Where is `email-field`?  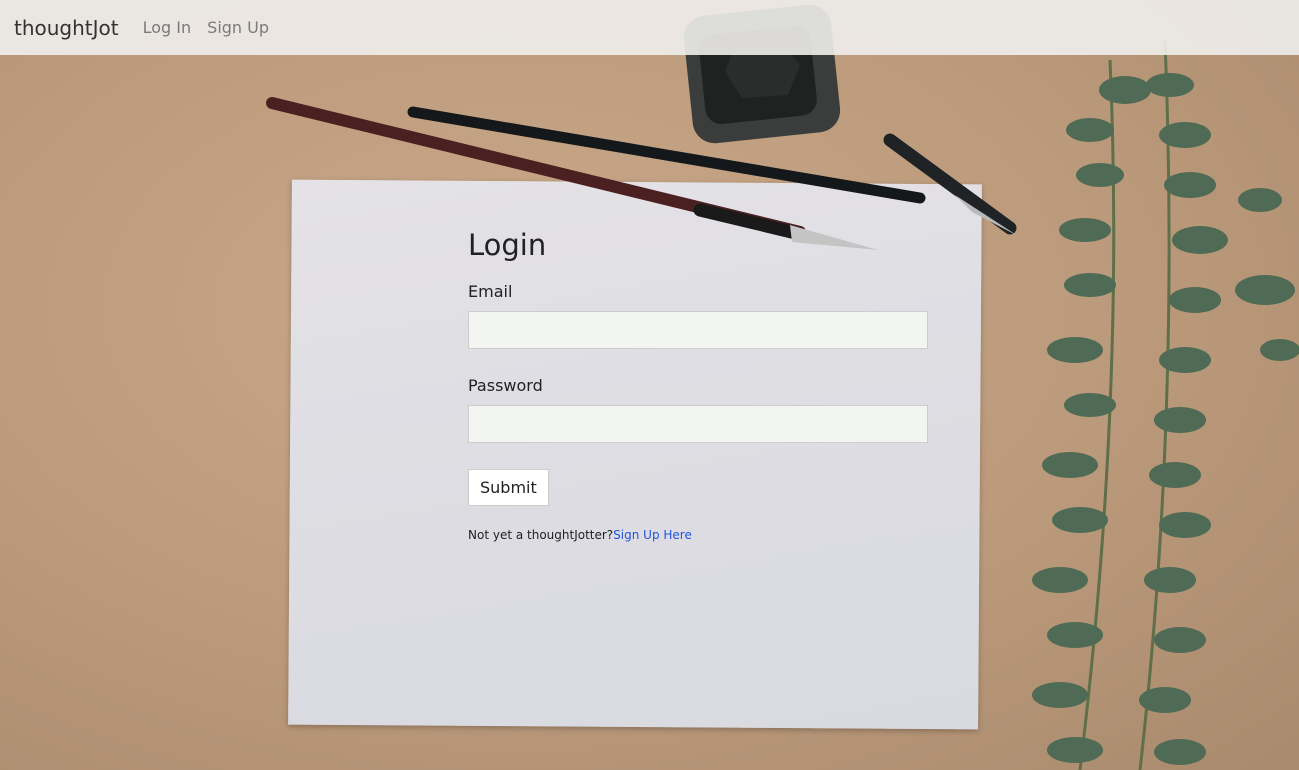
email-field is located at coordinates (698, 330).